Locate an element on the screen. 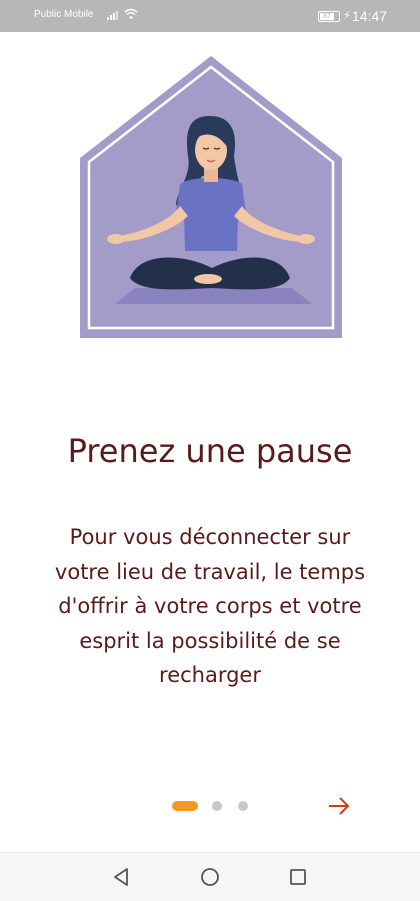  battery-level: 87 is located at coordinates (327, 16).